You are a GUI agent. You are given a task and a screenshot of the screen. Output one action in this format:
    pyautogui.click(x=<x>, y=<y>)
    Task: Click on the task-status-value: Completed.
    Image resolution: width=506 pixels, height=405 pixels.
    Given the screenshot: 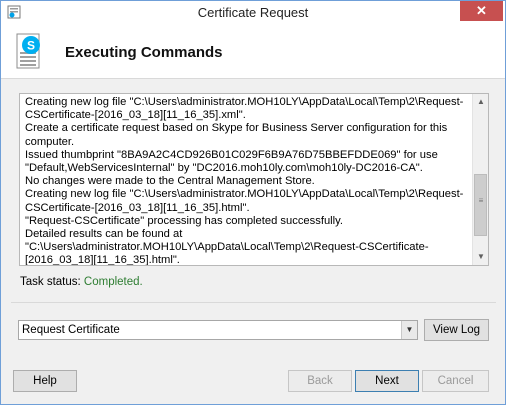 What is the action you would take?
    pyautogui.click(x=113, y=282)
    